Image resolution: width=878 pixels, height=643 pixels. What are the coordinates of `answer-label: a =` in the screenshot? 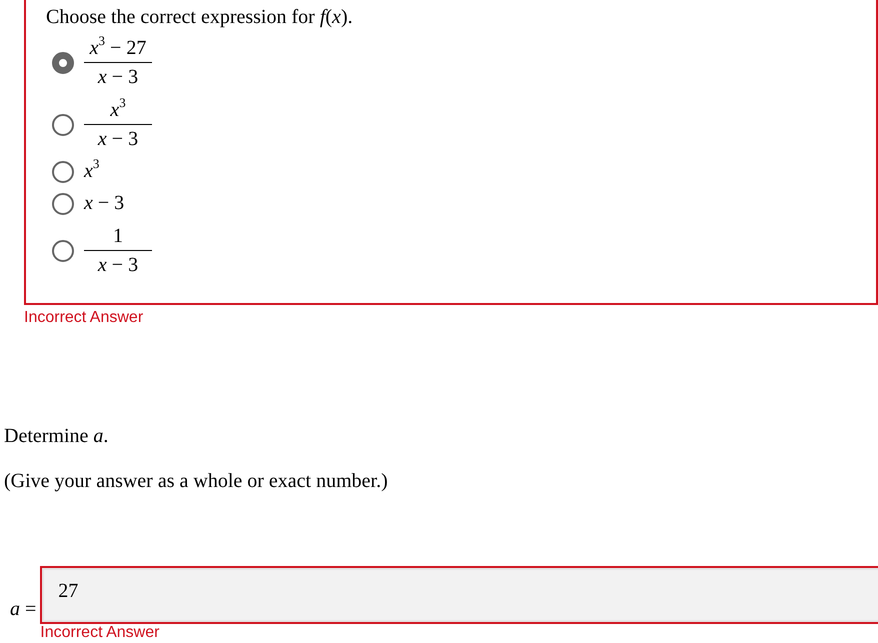 It's located at (22, 609).